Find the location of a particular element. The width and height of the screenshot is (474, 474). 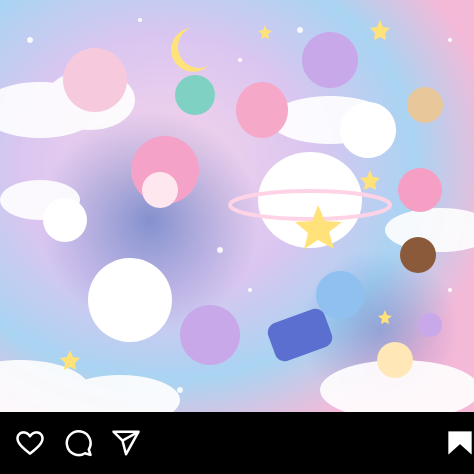

bookmark-icon is located at coordinates (460, 443).